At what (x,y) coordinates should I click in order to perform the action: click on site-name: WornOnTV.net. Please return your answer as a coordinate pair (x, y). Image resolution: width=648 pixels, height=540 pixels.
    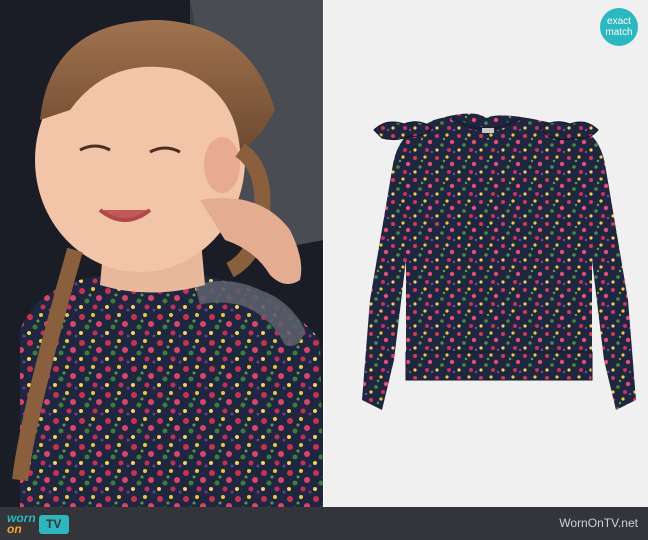
    Looking at the image, I should click on (598, 523).